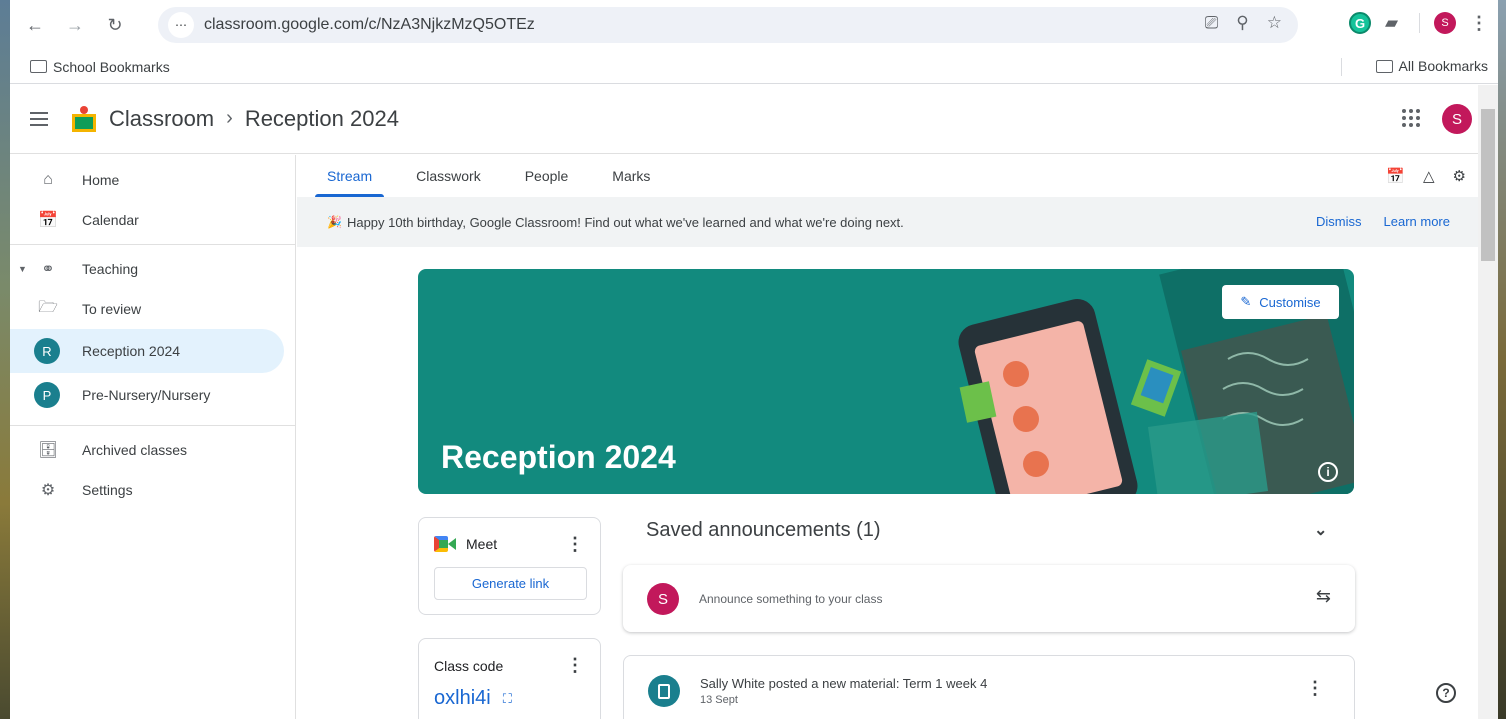  Describe the element at coordinates (110, 220) in the screenshot. I see `sidebar-item-label: Calendar` at that location.